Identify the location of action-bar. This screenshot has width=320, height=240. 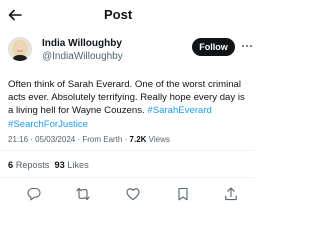
(127, 194).